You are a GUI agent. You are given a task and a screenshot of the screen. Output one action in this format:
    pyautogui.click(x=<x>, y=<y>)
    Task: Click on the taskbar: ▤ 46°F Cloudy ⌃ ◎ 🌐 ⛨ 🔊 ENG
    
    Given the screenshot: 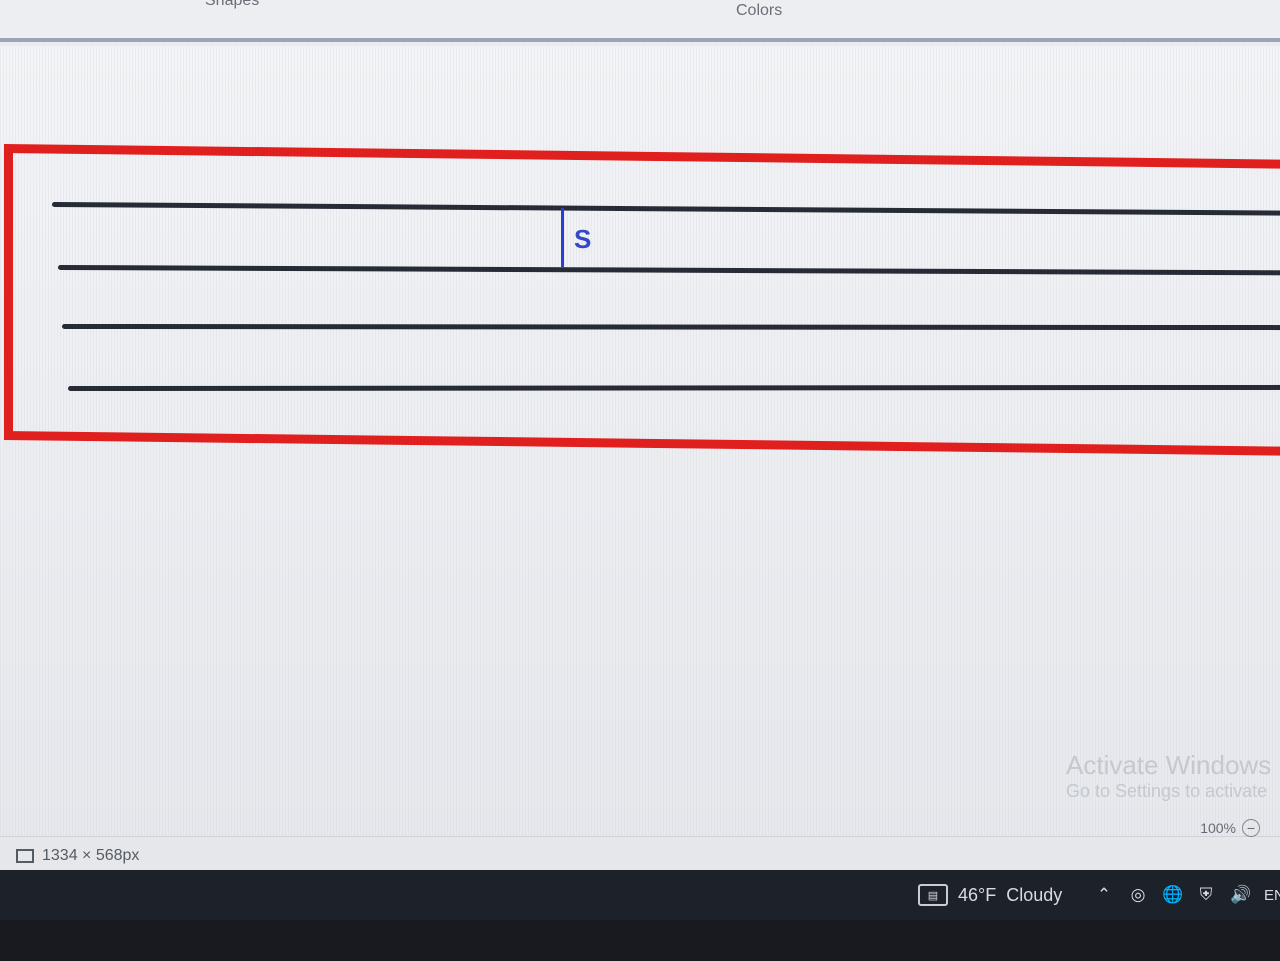 What is the action you would take?
    pyautogui.click(x=640, y=895)
    